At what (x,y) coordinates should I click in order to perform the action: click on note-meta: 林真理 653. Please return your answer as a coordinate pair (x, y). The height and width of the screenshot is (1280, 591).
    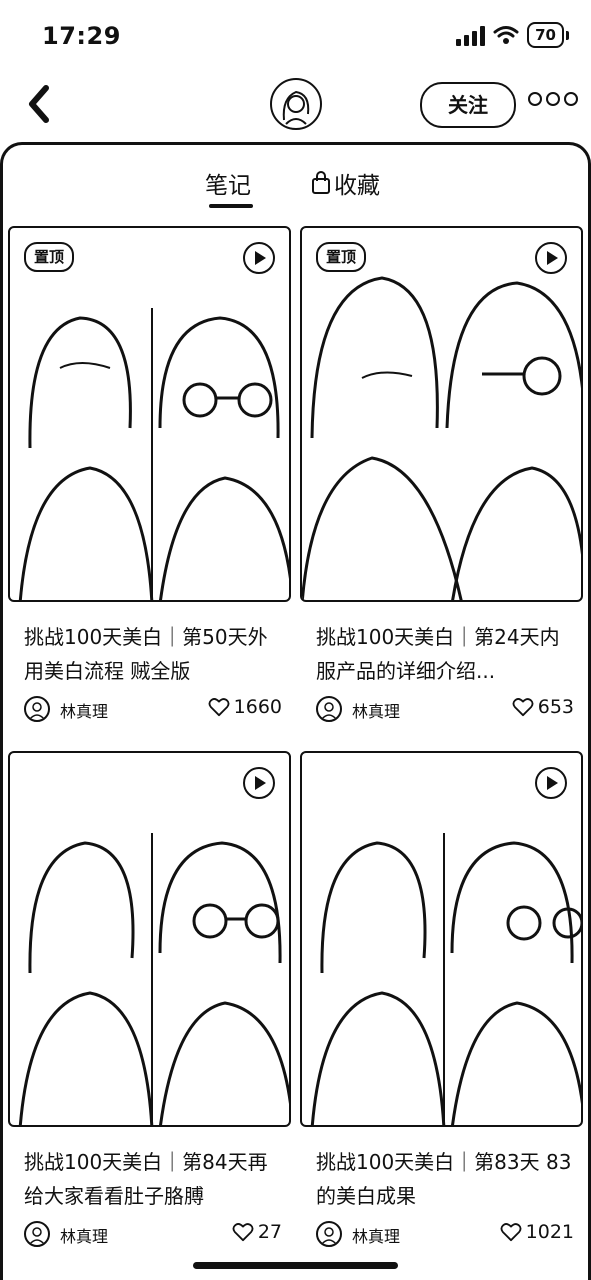
    Looking at the image, I should click on (445, 710).